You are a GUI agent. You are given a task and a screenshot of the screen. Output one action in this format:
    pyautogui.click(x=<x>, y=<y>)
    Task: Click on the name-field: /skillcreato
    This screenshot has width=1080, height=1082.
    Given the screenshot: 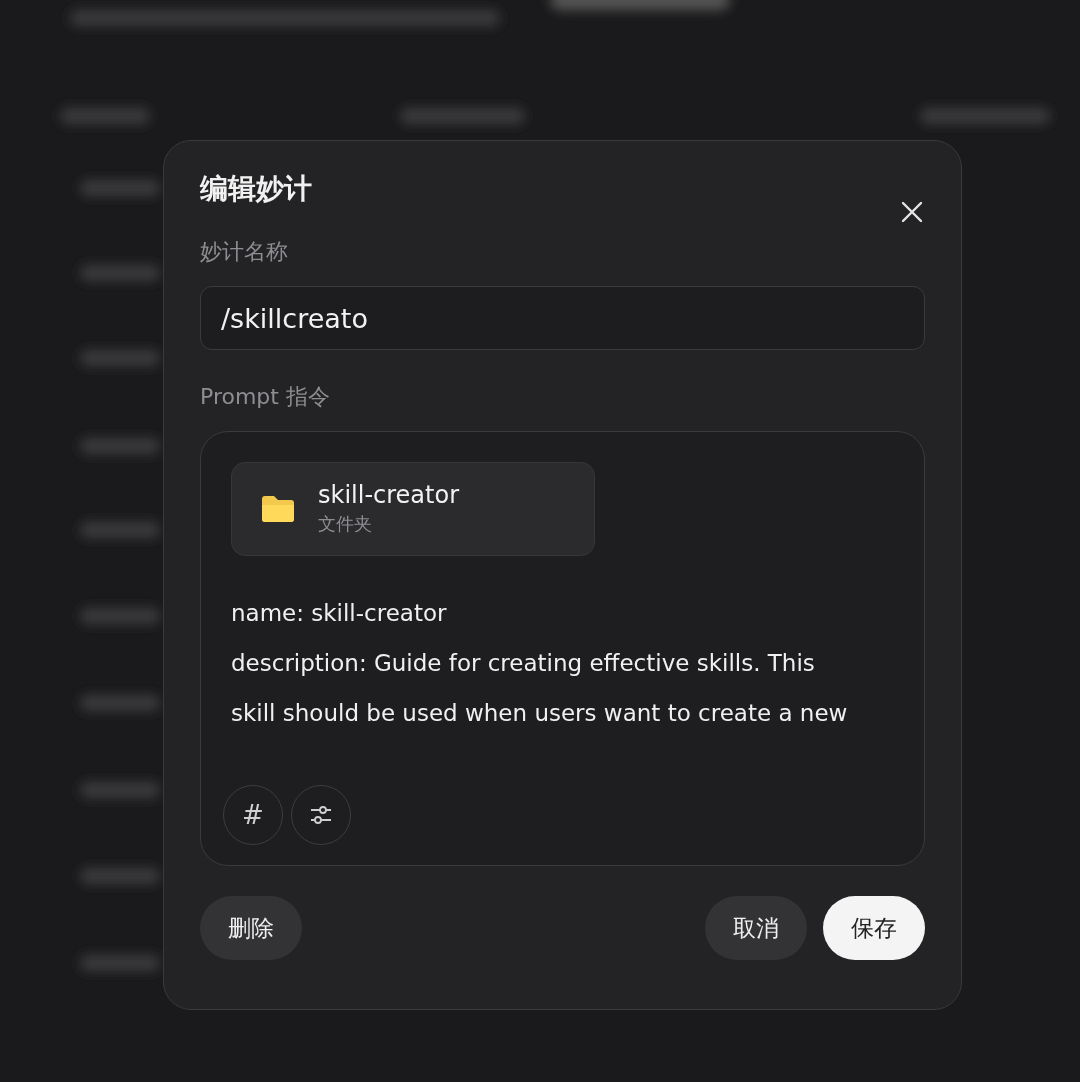 What is the action you would take?
    pyautogui.click(x=562, y=318)
    